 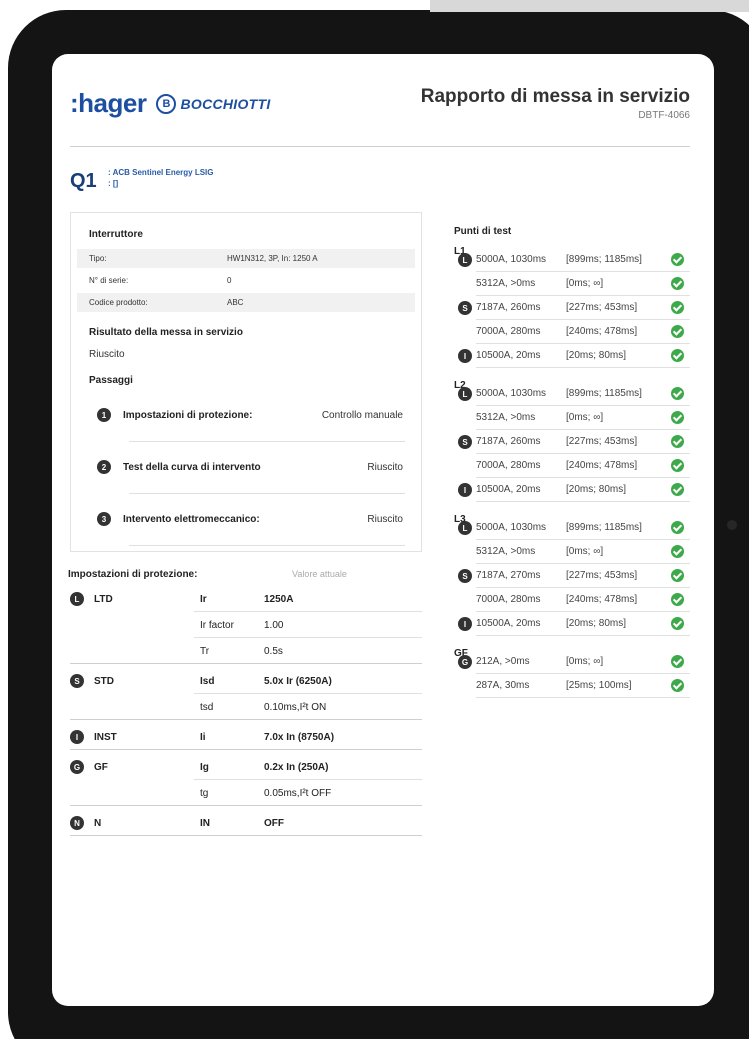 I want to click on protection-s-icon: S, so click(x=465, y=308).